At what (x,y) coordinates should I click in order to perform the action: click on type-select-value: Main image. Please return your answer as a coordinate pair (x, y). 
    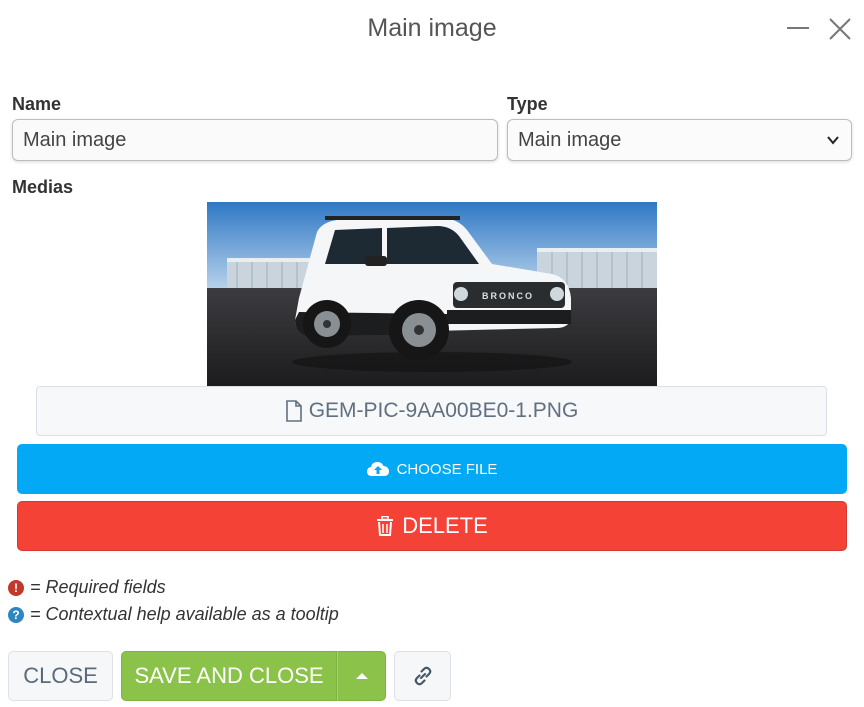
    Looking at the image, I should click on (570, 140).